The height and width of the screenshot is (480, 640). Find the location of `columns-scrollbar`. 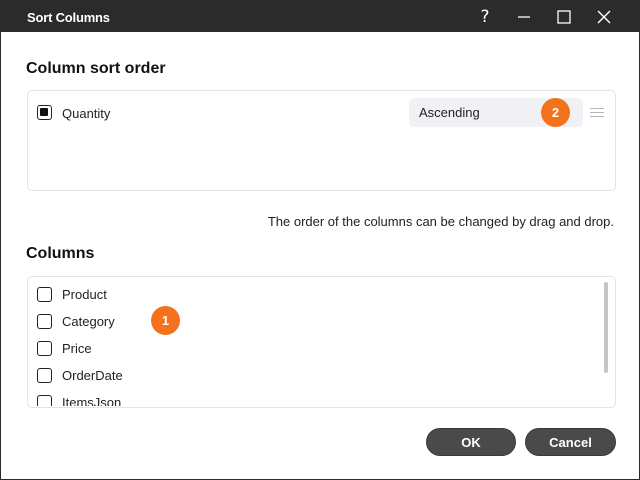

columns-scrollbar is located at coordinates (606, 327).